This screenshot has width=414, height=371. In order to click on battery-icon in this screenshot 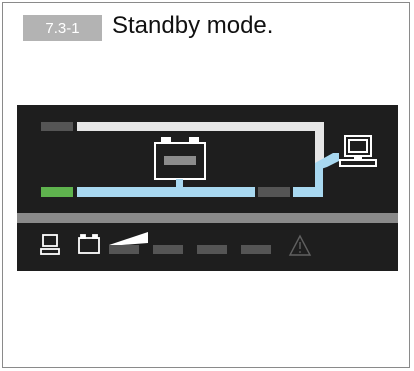, I will do `click(180, 158)`.